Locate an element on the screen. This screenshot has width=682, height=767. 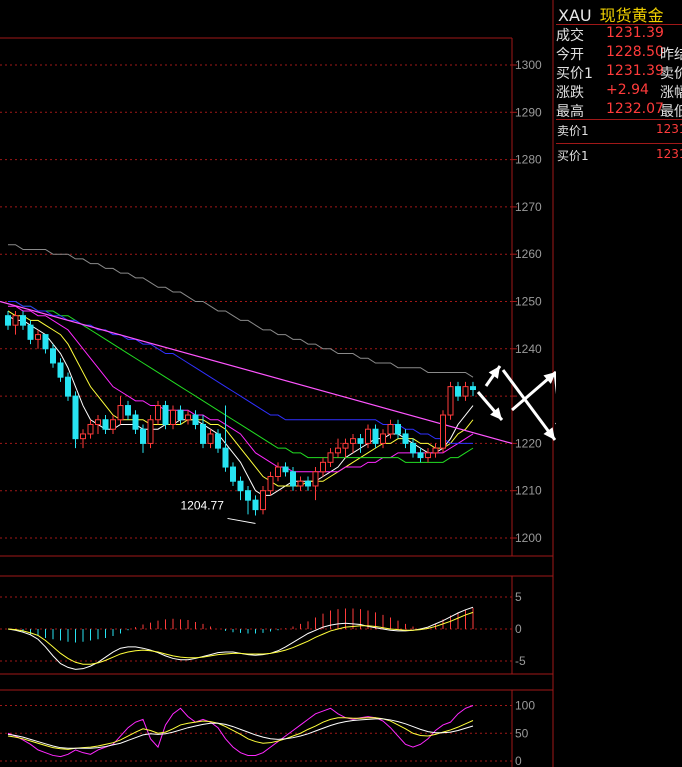
quote-label2: 最低 is located at coordinates (671, 112).